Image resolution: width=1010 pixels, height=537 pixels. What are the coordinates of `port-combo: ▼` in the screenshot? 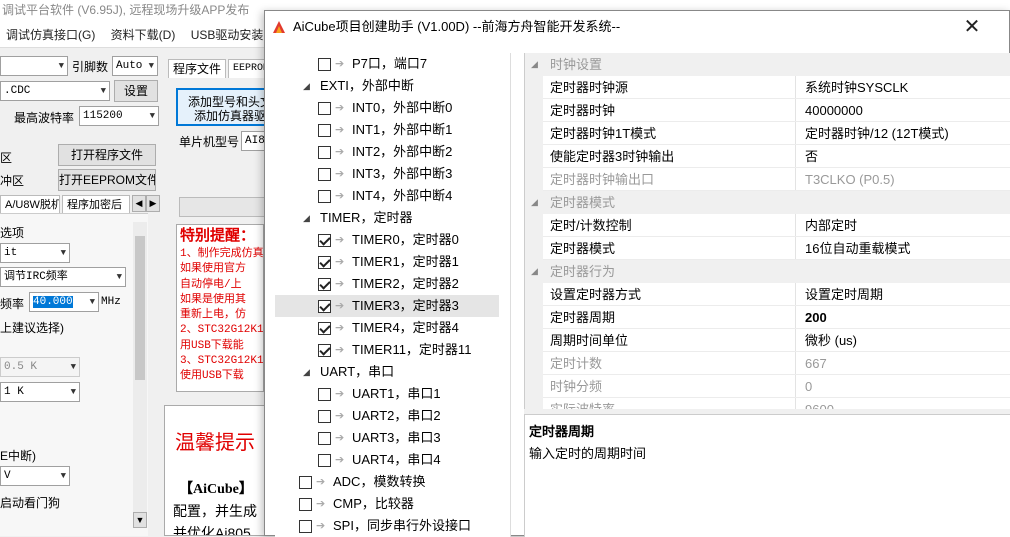 It's located at (34, 66).